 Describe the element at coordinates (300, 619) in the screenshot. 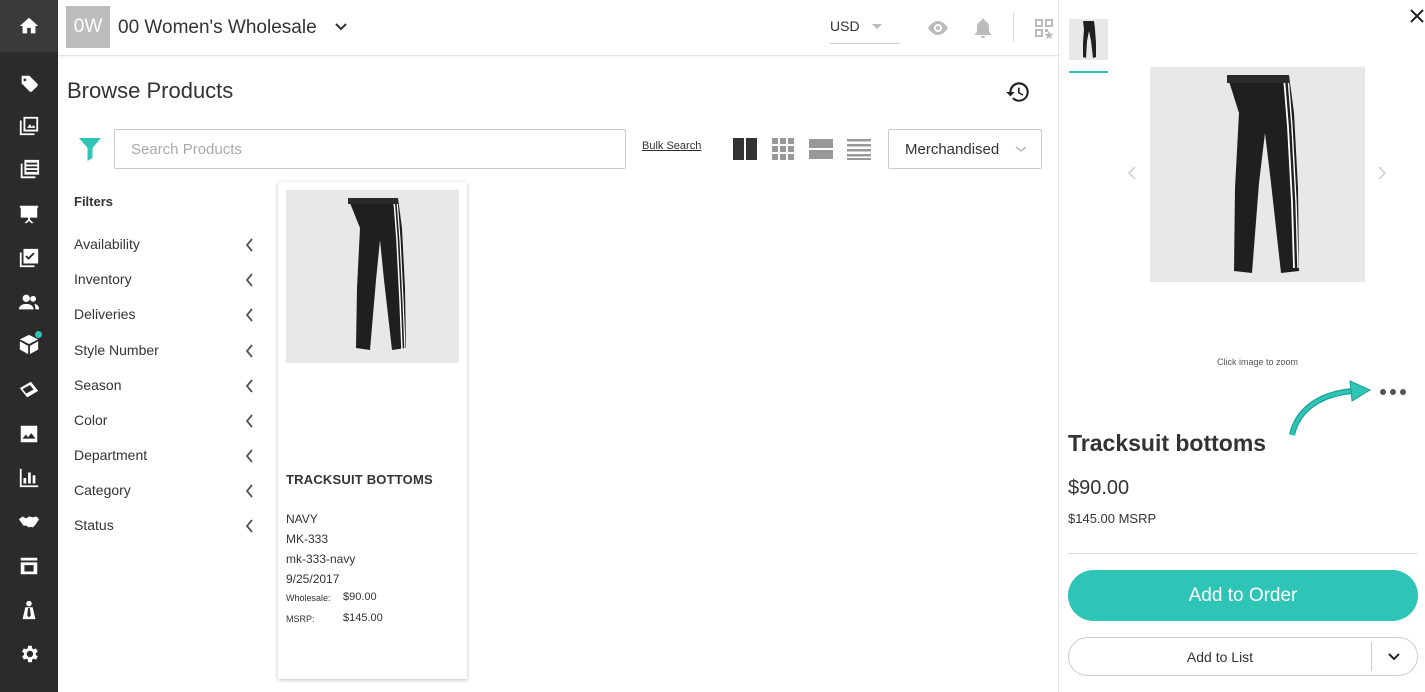

I see `msrp-label: MSRP:` at that location.